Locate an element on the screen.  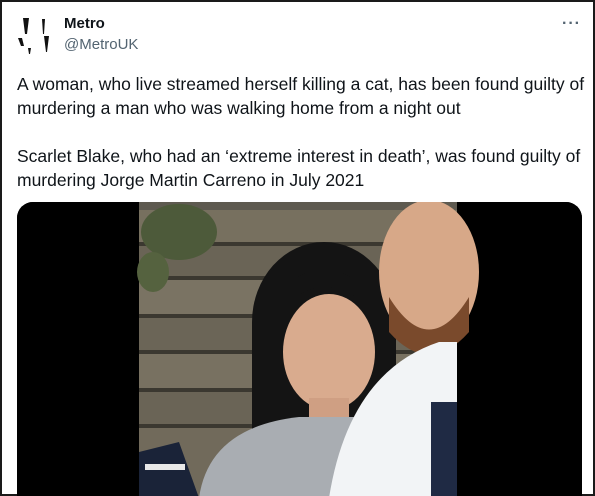
metro-logo-avatar is located at coordinates (35, 35).